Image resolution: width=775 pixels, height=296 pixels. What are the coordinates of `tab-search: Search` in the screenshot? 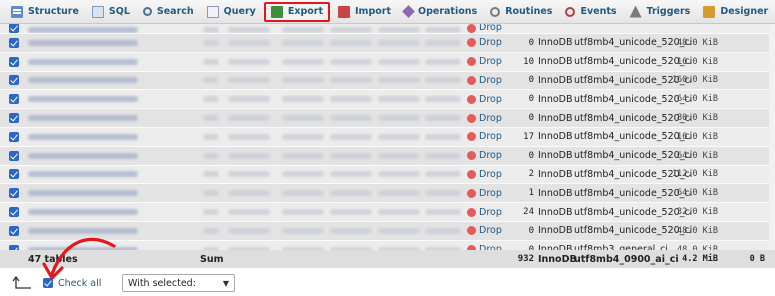 It's located at (168, 12).